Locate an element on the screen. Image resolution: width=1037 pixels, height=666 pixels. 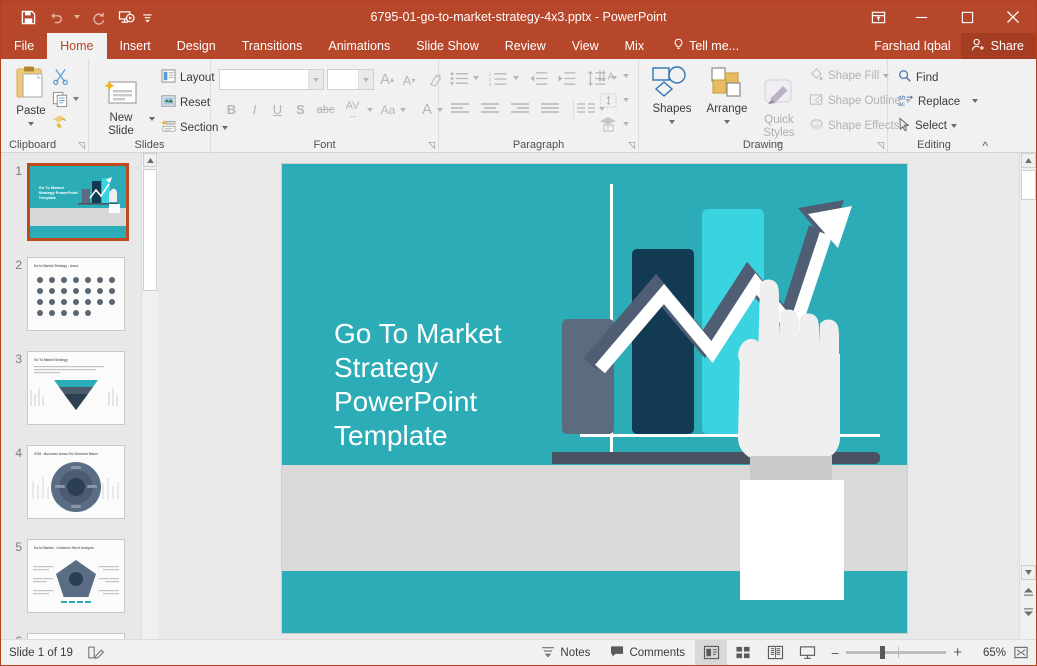
zoom-level-label: 65% is located at coordinates (988, 653).